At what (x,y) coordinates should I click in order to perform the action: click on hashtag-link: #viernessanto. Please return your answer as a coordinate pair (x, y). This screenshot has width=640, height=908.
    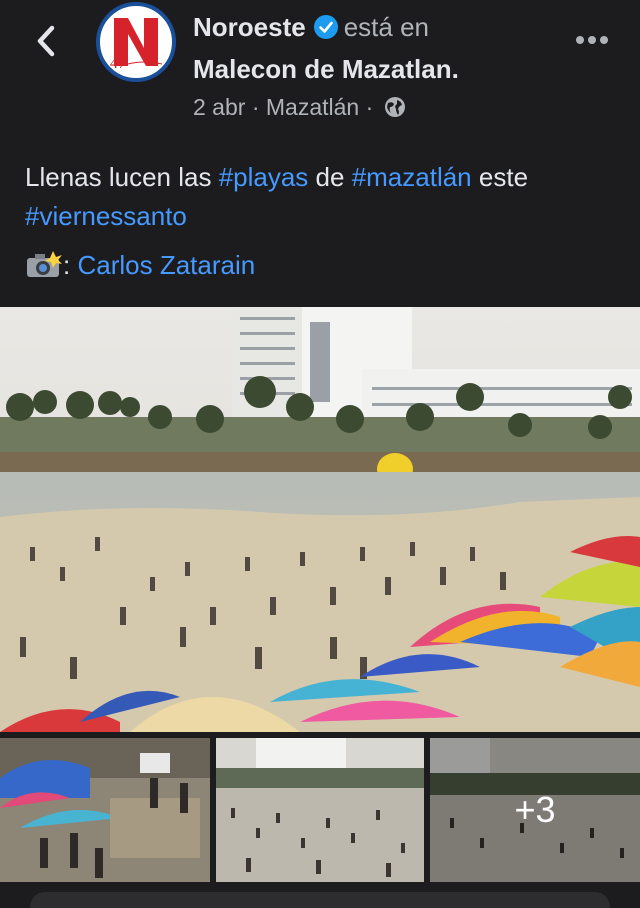
    Looking at the image, I should click on (106, 216).